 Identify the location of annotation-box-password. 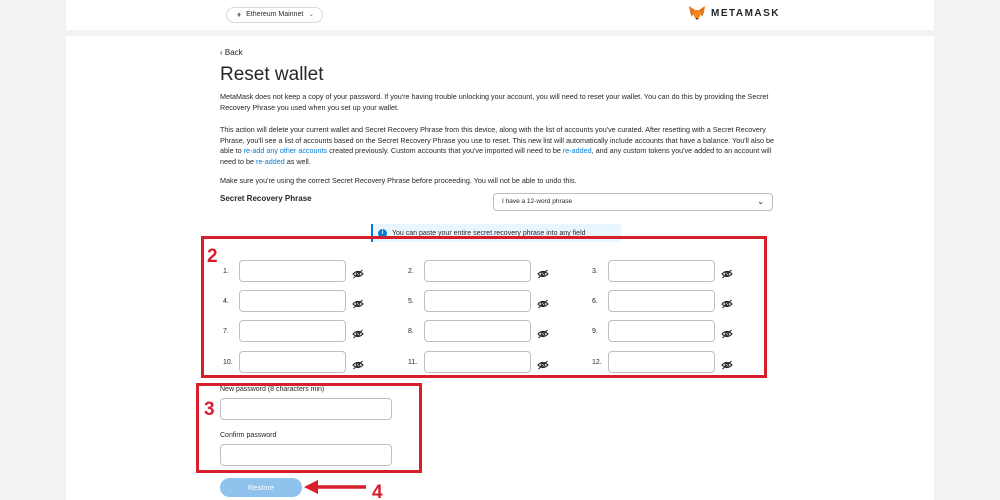
(309, 428).